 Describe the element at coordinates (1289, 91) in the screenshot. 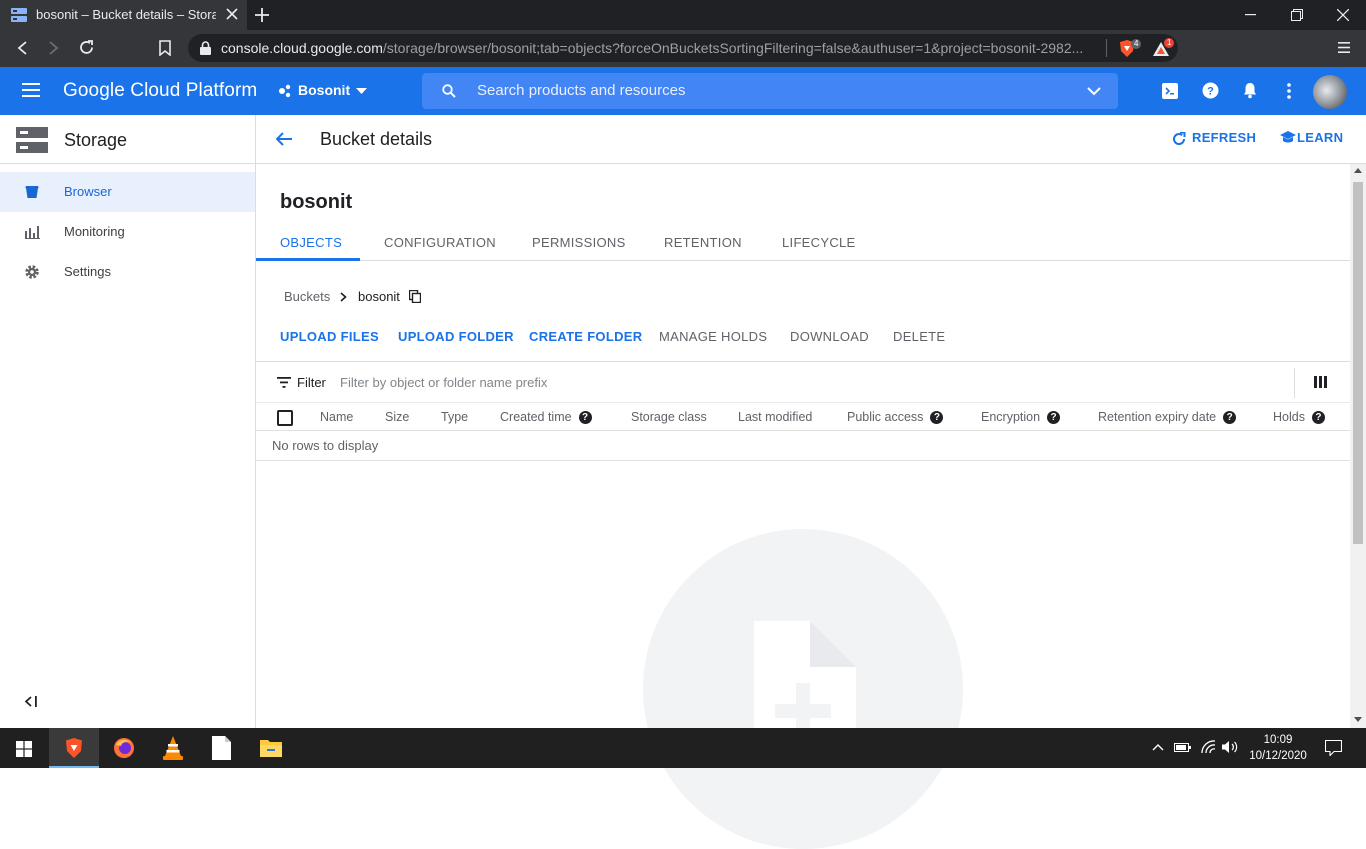

I see `more-options-icon` at that location.